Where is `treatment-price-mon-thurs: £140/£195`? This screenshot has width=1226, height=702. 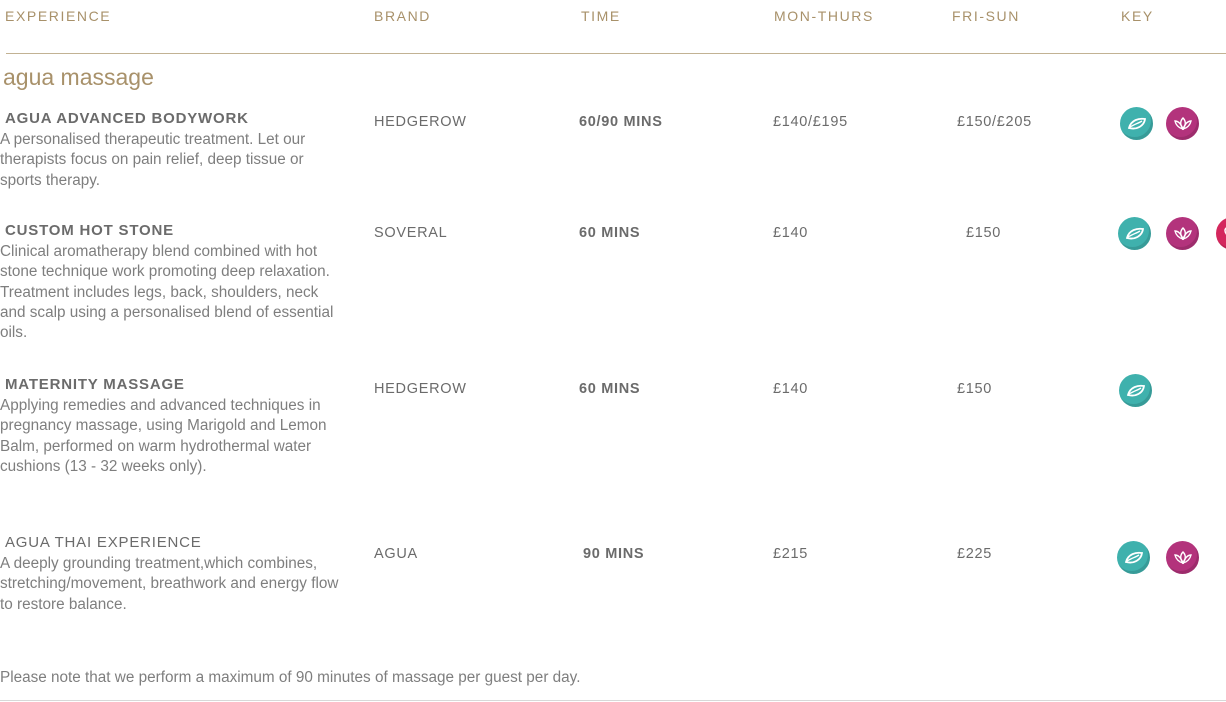 treatment-price-mon-thurs: £140/£195 is located at coordinates (810, 122).